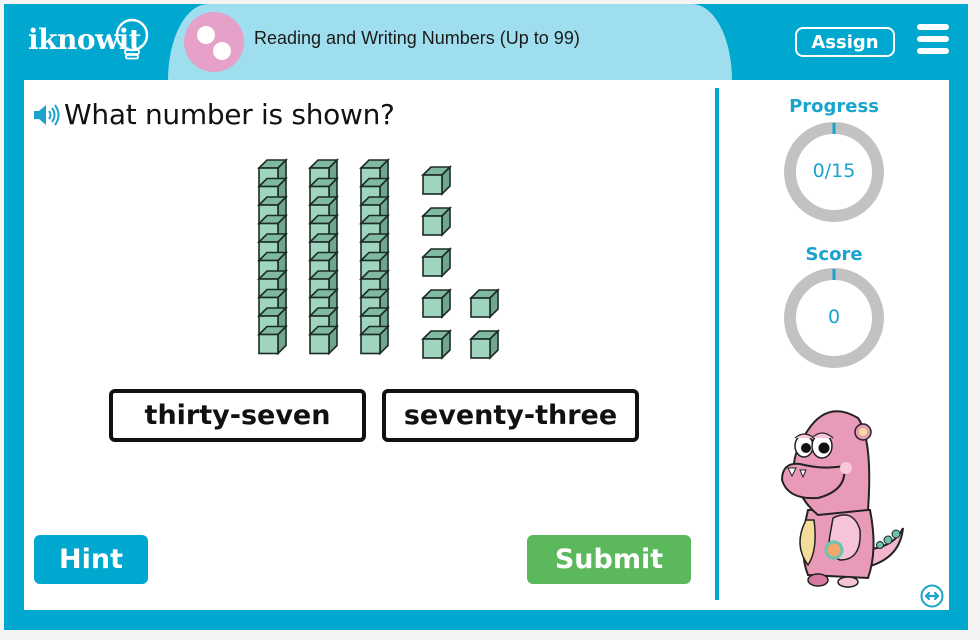 The height and width of the screenshot is (640, 980). I want to click on lesson-icon, so click(214, 42).